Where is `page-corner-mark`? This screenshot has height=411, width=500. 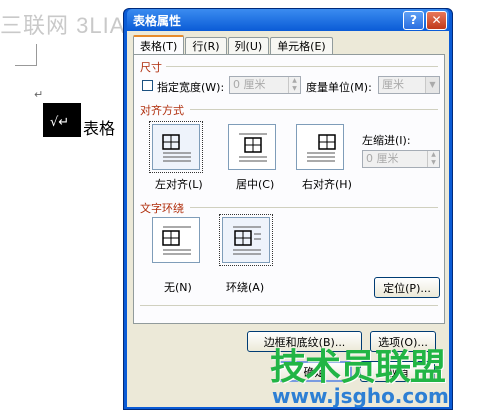
page-corner-mark is located at coordinates (26, 55).